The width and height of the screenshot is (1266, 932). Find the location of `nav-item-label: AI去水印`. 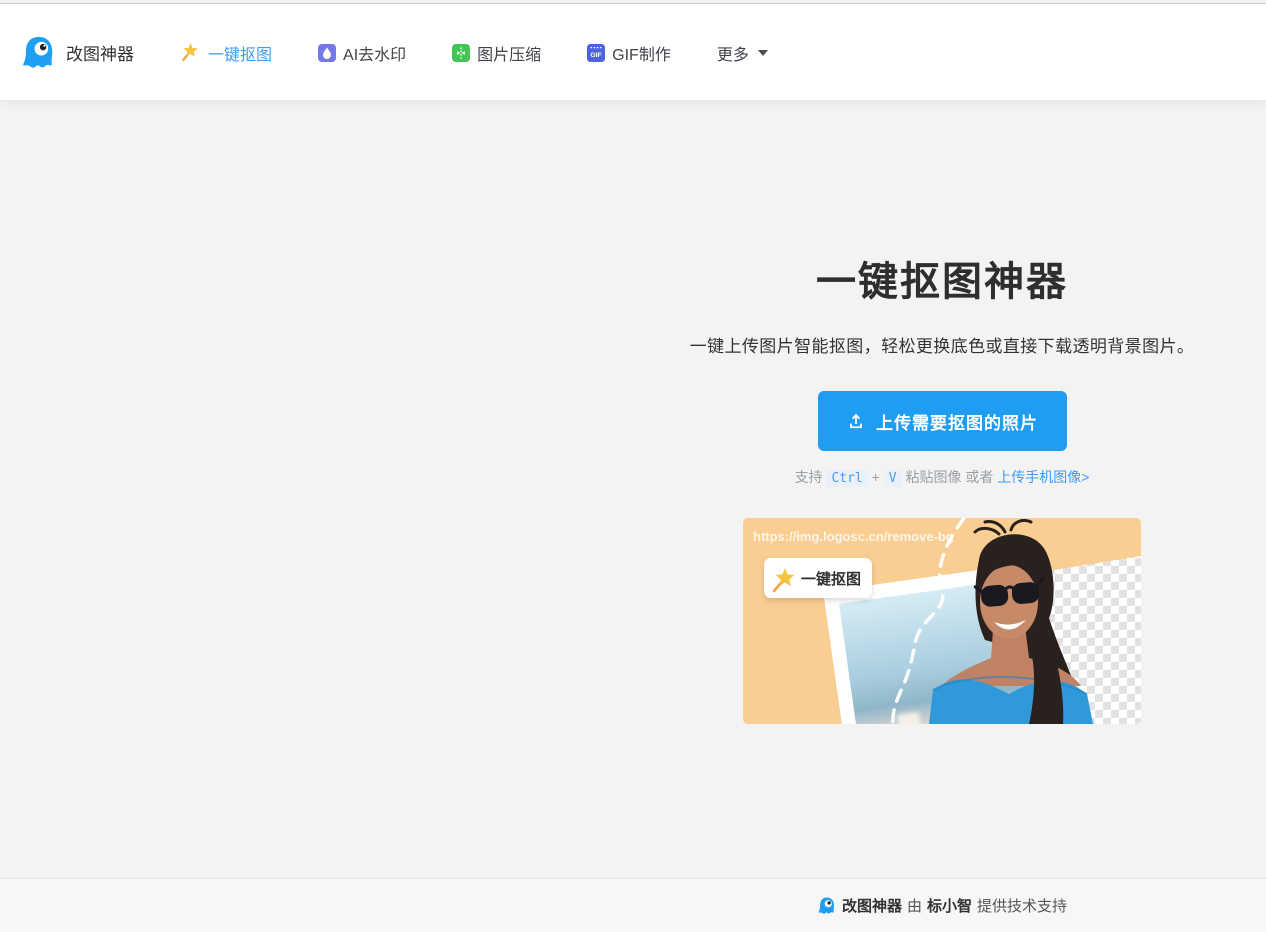

nav-item-label: AI去水印 is located at coordinates (375, 55).